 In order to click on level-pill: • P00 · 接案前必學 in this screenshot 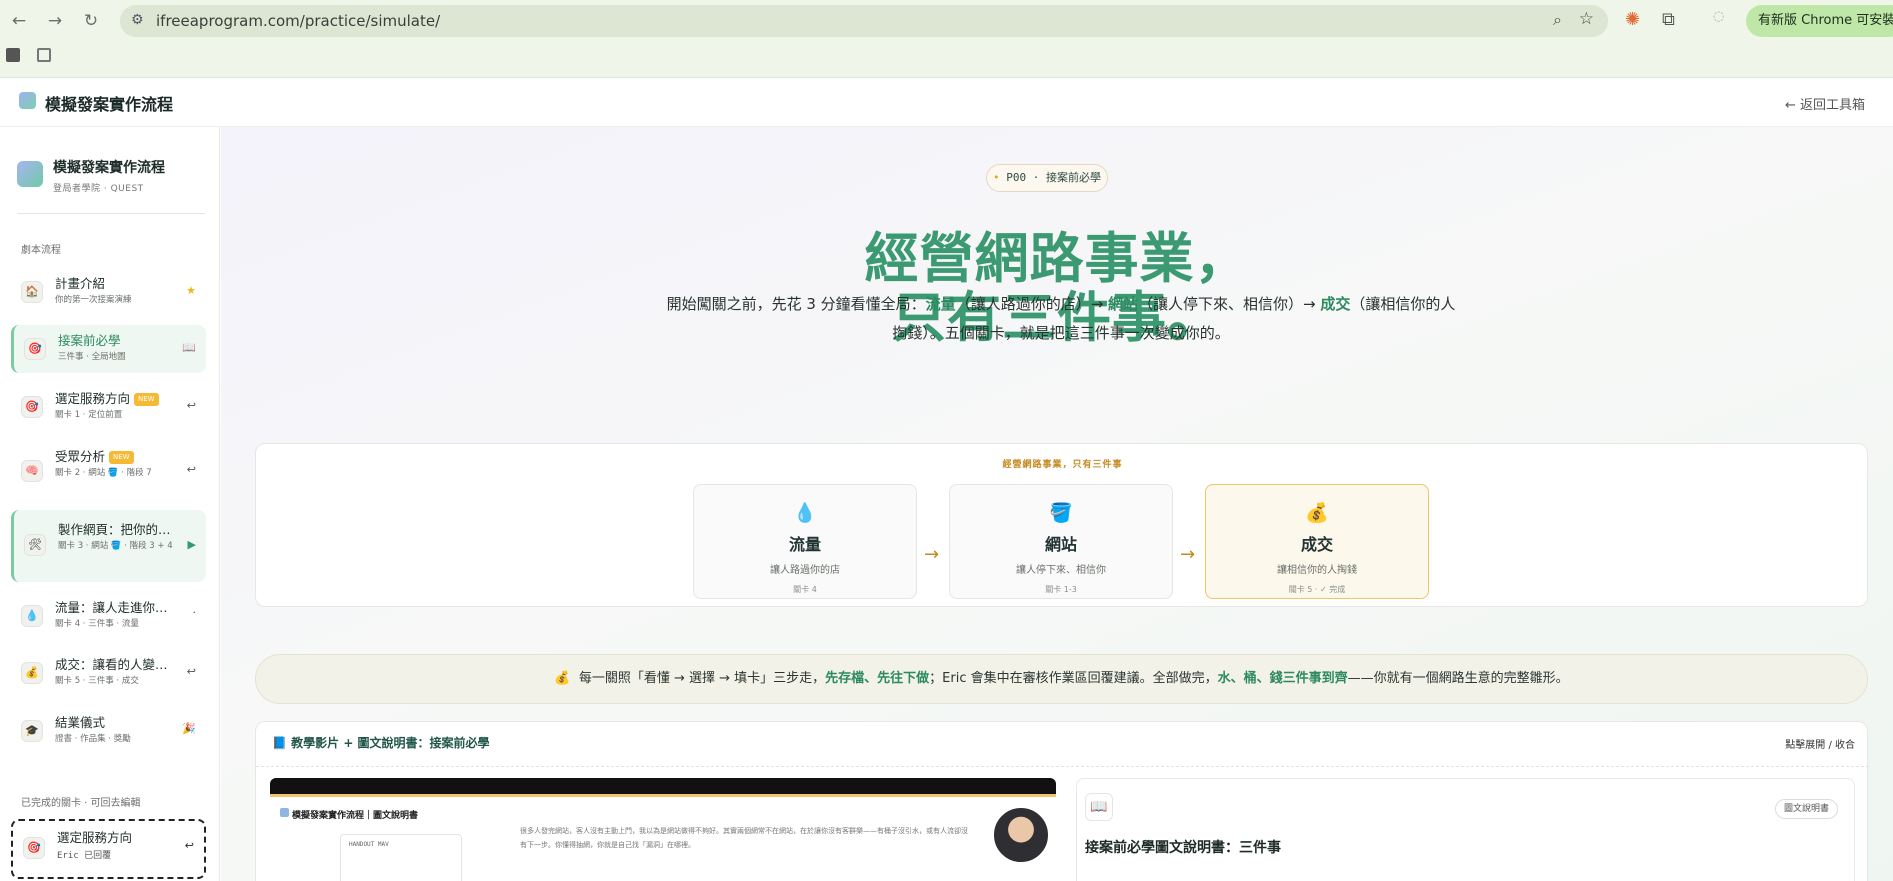, I will do `click(1047, 178)`.